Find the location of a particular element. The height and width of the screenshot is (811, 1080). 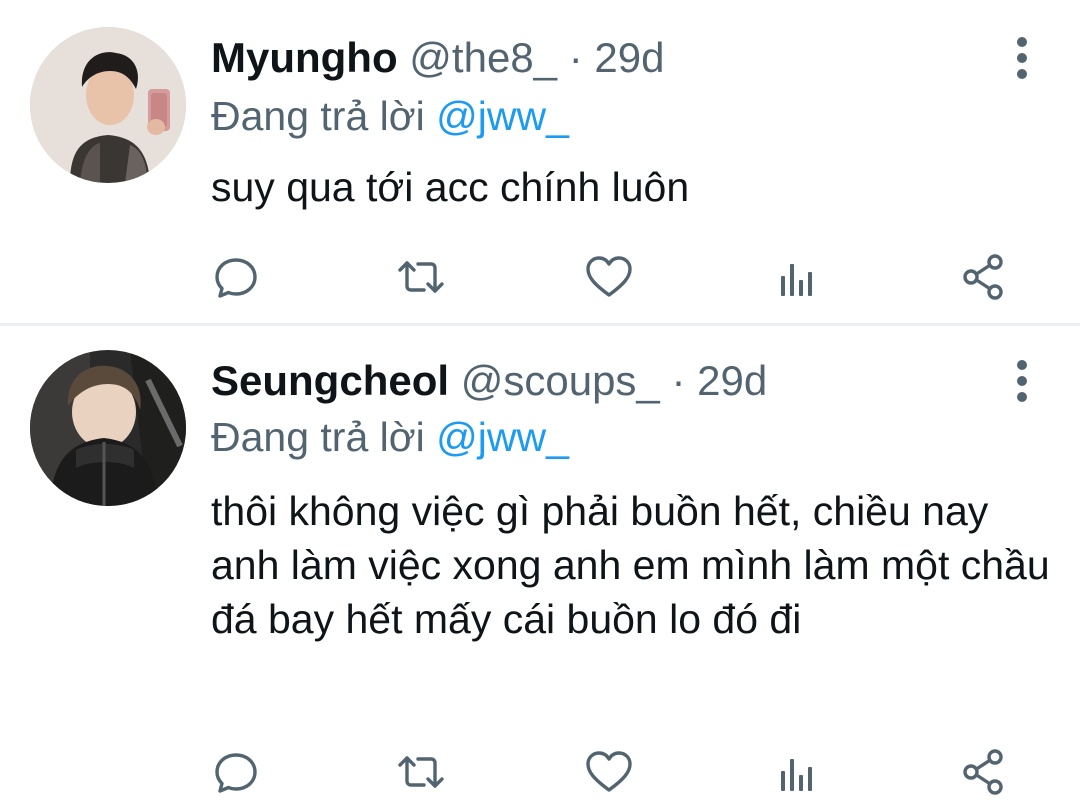

display-name: Seungcheol is located at coordinates (330, 380).